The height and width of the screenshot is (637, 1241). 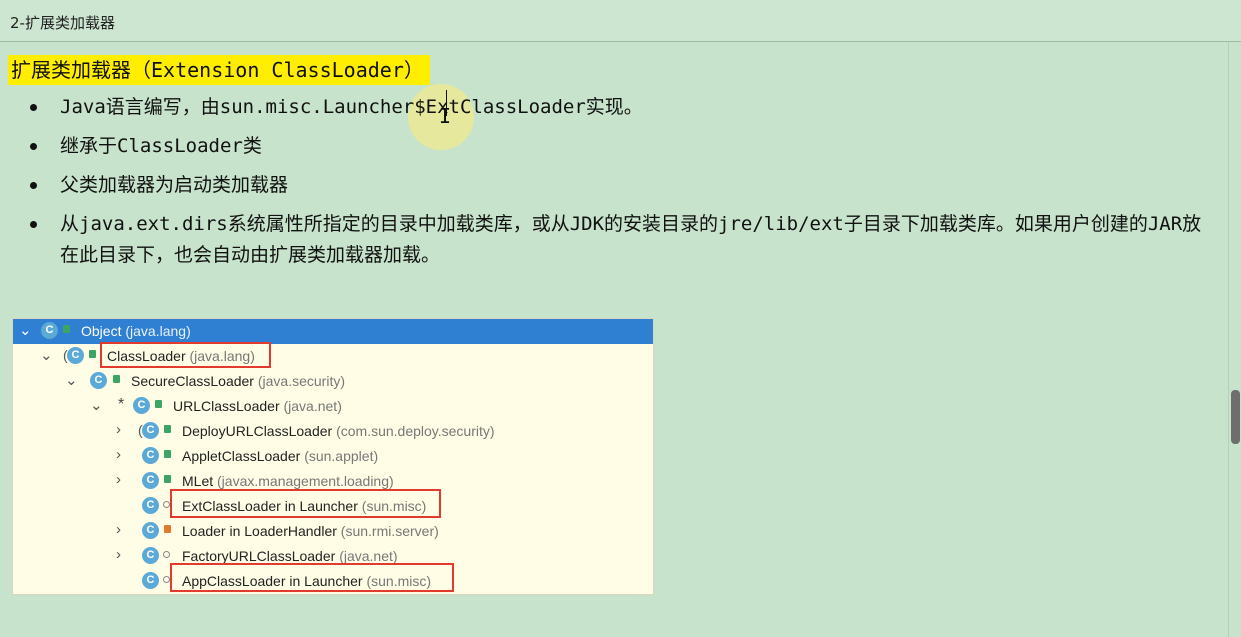 What do you see at coordinates (1235, 417) in the screenshot?
I see `scrollbar-thumb` at bounding box center [1235, 417].